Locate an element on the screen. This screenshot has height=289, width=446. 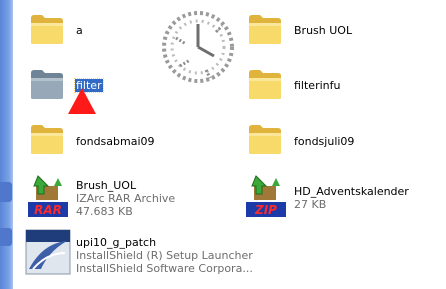
file-name: fondsabmai09 is located at coordinates (115, 141).